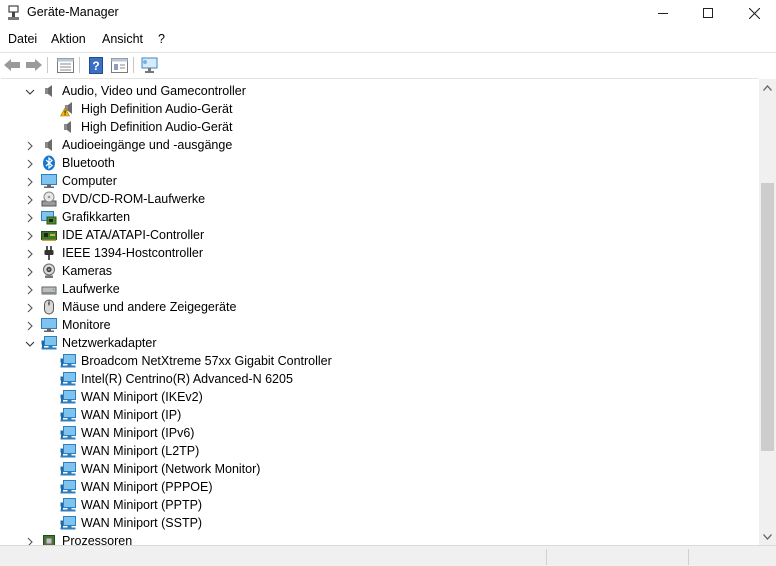  Describe the element at coordinates (68, 39) in the screenshot. I see `menu-aktion: Aktion` at that location.